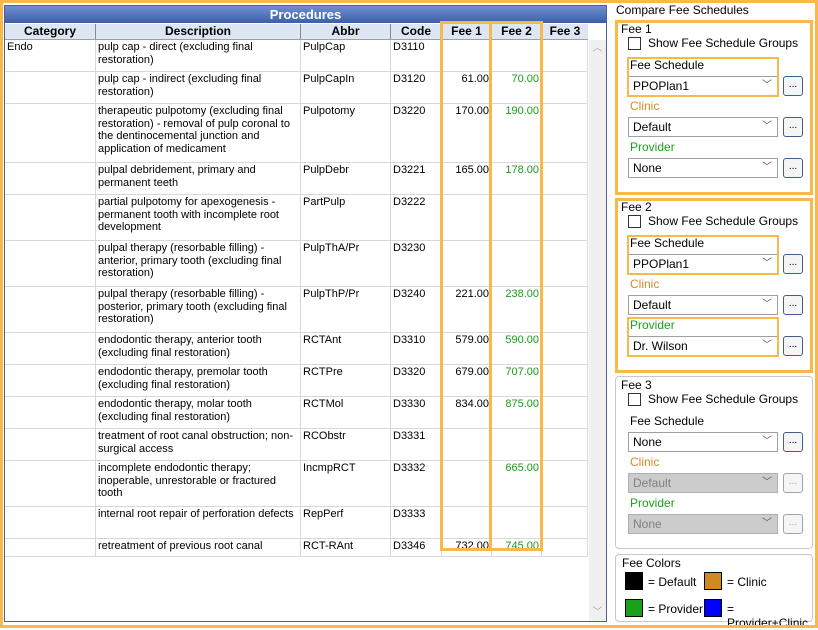 This screenshot has height=630, width=818. I want to click on cell-code: D3230, so click(416, 263).